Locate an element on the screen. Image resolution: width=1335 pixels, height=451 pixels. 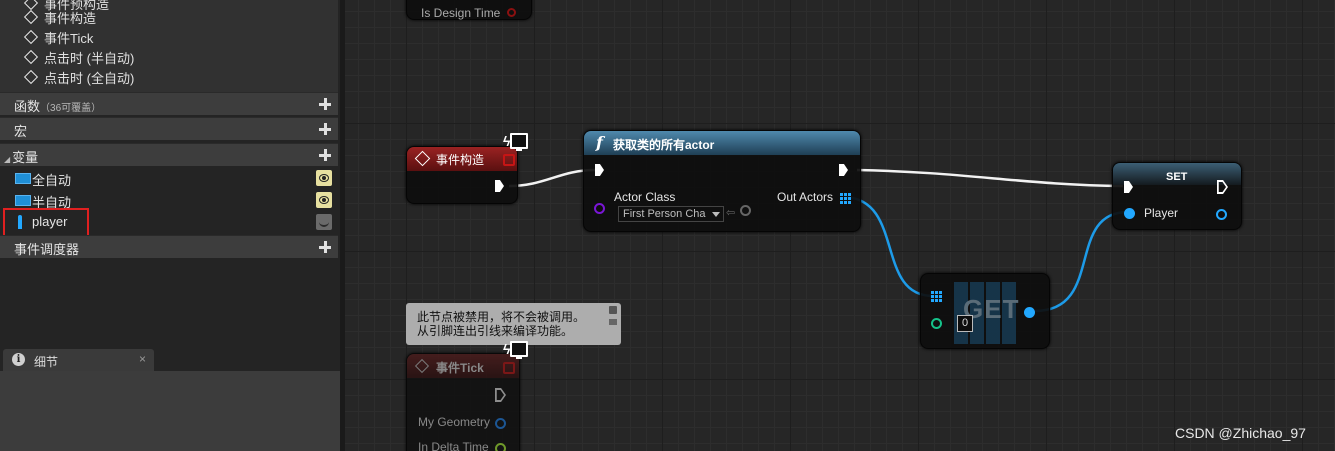
node-title: 事件构造 is located at coordinates (460, 160).